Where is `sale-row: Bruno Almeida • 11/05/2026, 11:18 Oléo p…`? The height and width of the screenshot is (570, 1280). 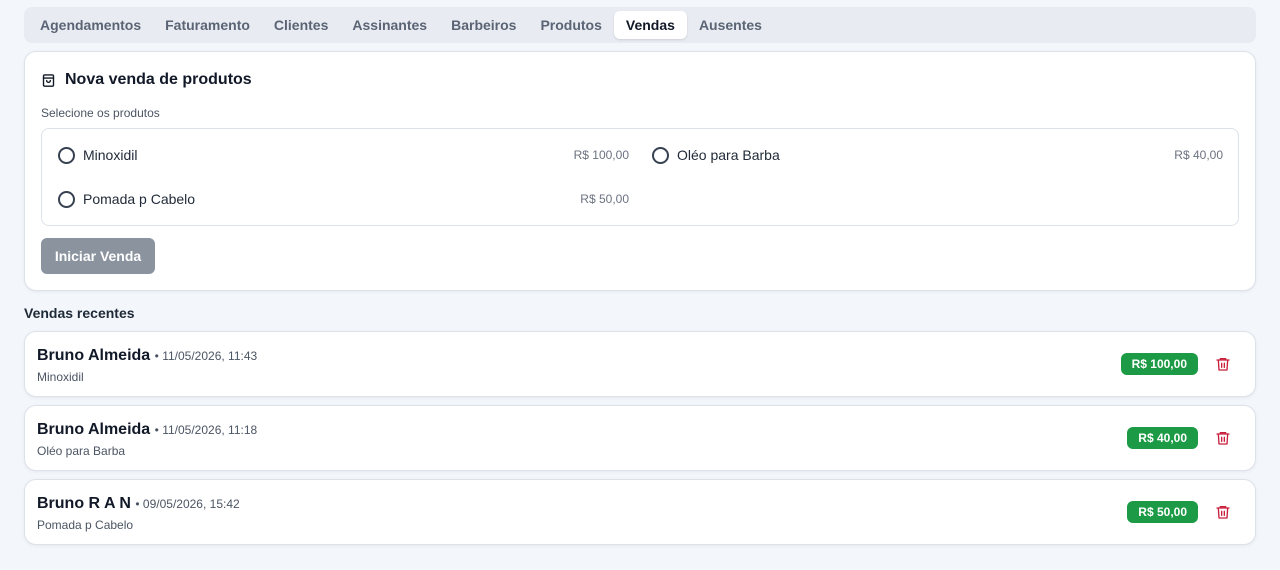
sale-row: Bruno Almeida • 11/05/2026, 11:18 Oléo p… is located at coordinates (640, 438).